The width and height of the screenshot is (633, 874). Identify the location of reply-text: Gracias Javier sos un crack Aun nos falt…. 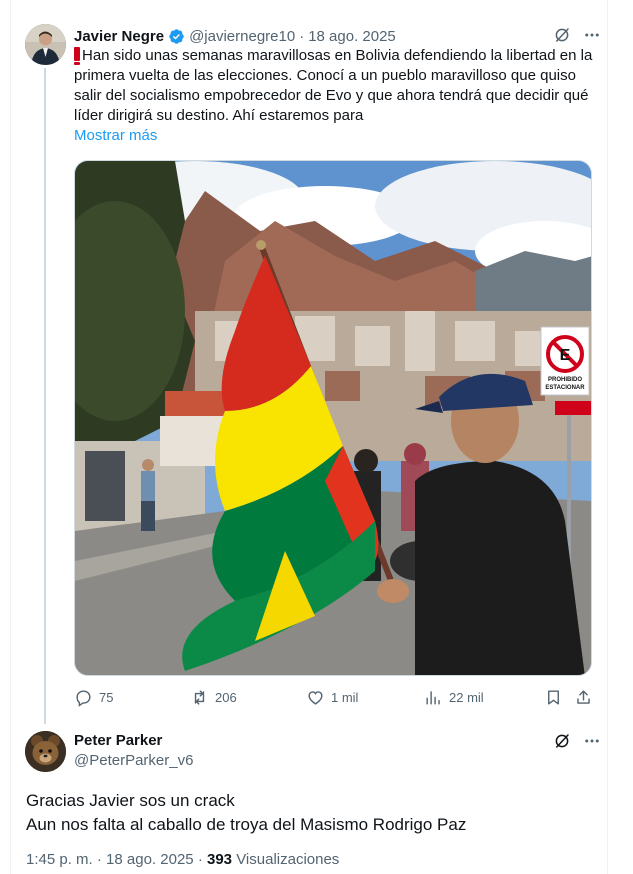
(306, 813).